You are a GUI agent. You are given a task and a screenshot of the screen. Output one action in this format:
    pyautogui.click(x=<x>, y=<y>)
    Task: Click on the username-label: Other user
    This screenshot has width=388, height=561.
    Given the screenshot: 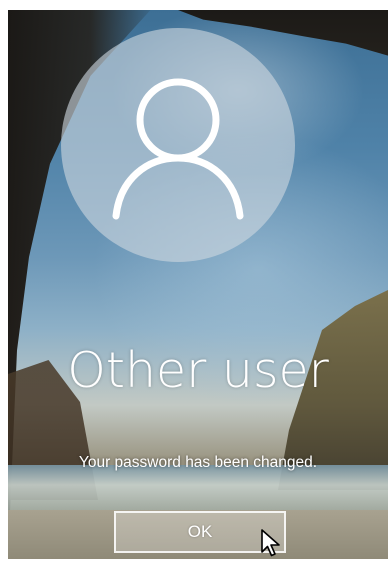 What is the action you would take?
    pyautogui.click(x=198, y=370)
    